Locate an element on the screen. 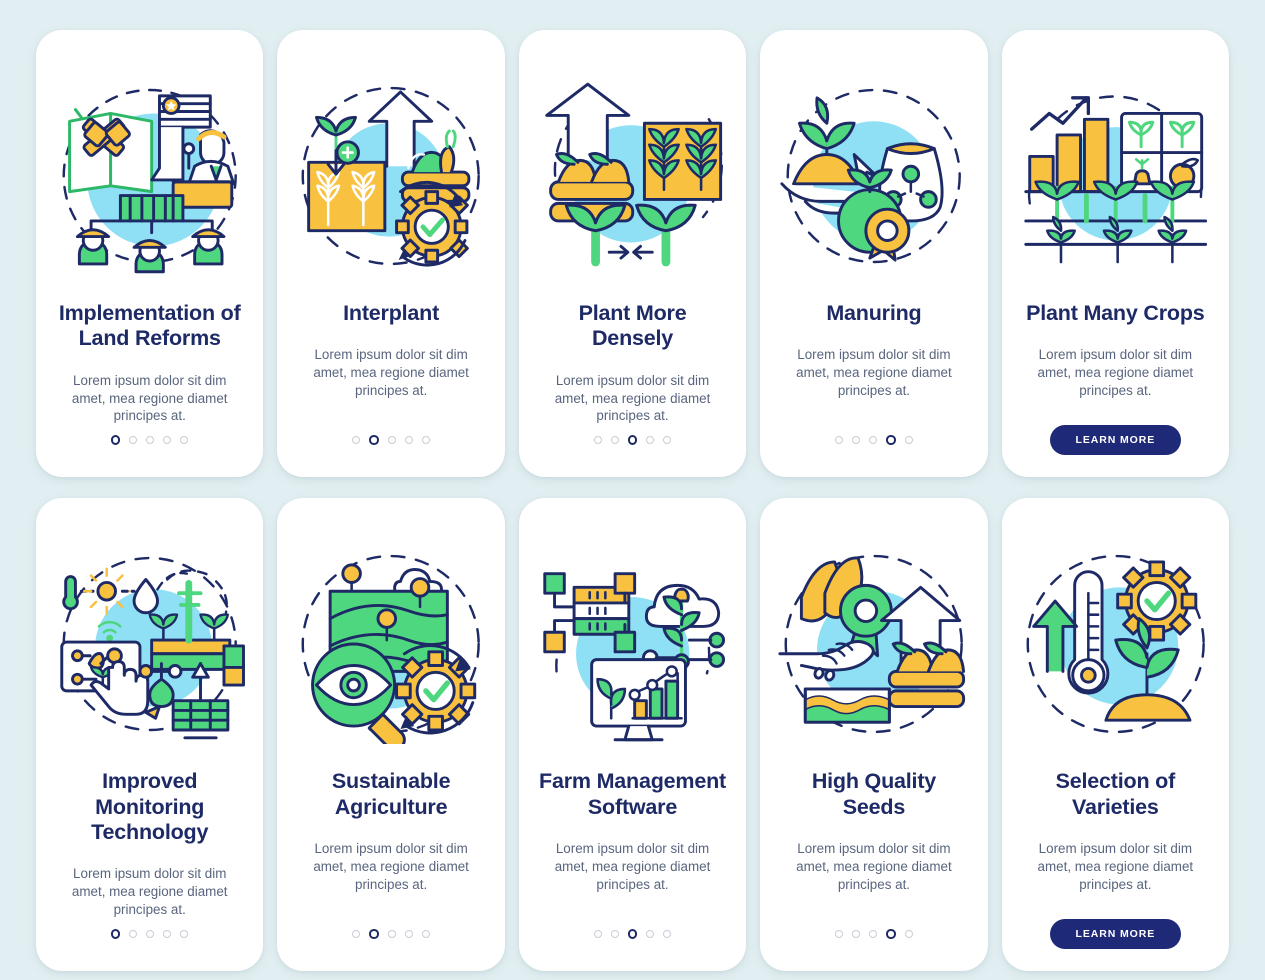  card-title: Manuring is located at coordinates (874, 313).